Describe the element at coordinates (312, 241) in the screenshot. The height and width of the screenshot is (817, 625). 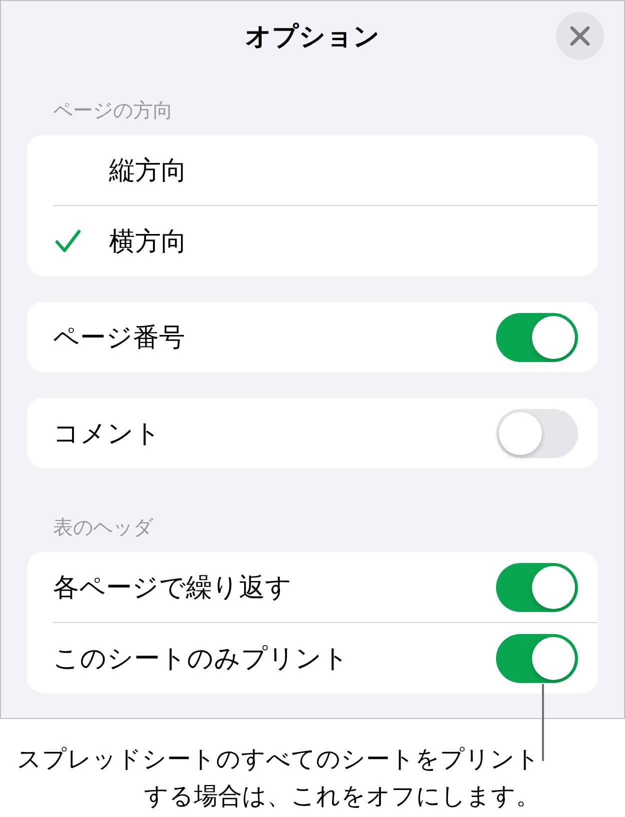
I see `orientation-option: 横方向` at that location.